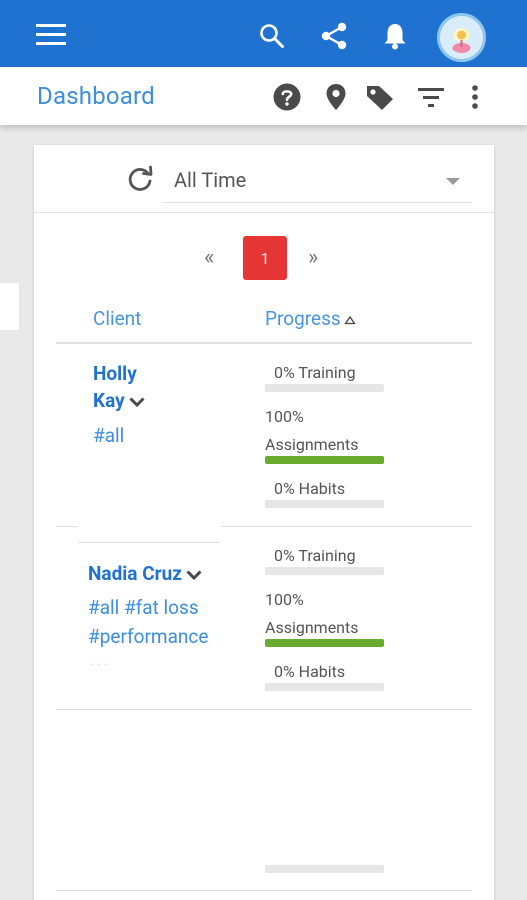 The width and height of the screenshot is (527, 900). I want to click on client-first-name: Holly, so click(115, 373).